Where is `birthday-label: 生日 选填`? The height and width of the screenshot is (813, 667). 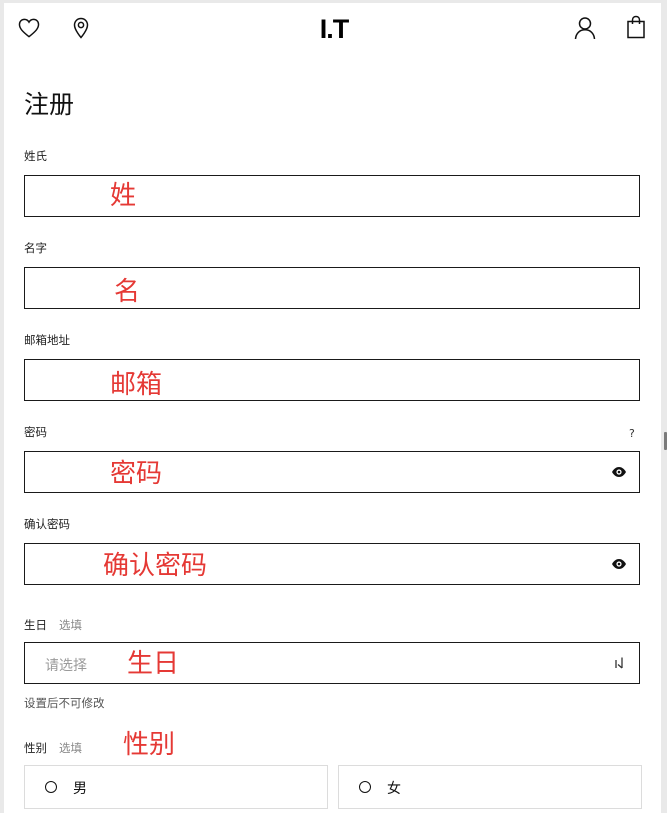
birthday-label: 生日 选填 is located at coordinates (53, 625).